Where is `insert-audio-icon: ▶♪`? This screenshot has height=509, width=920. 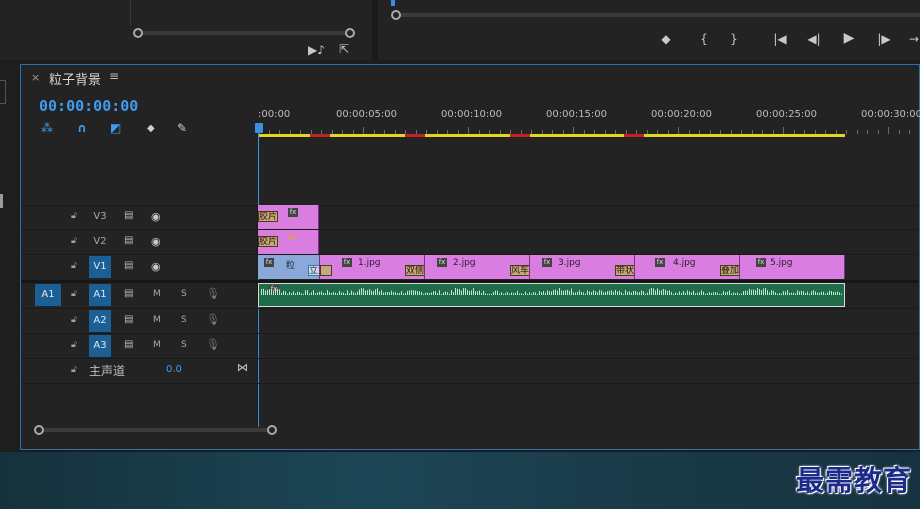 insert-audio-icon: ▶♪ is located at coordinates (316, 50).